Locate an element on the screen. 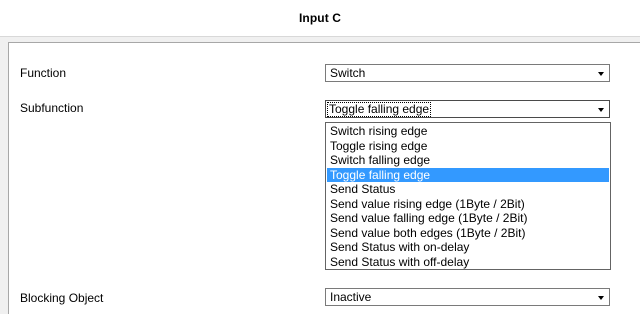 Image resolution: width=640 pixels, height=314 pixels. dropdown-option: Send value rising edge (1Byte / 2Bit) is located at coordinates (468, 204).